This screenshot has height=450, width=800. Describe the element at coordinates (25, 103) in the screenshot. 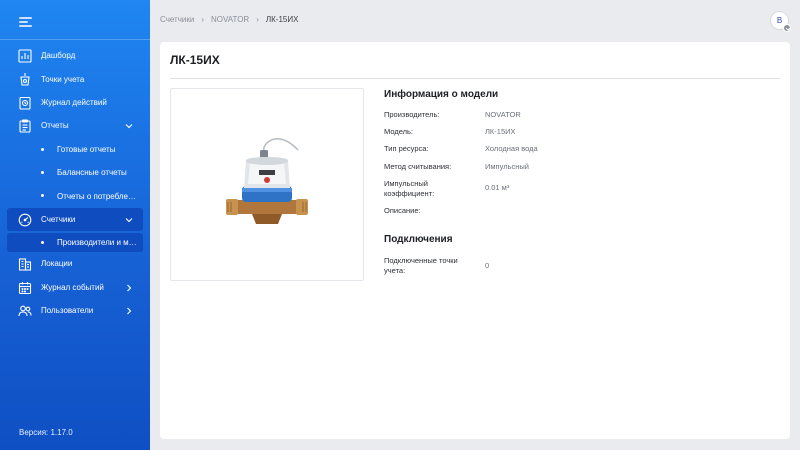

I see `action-log-icon` at that location.